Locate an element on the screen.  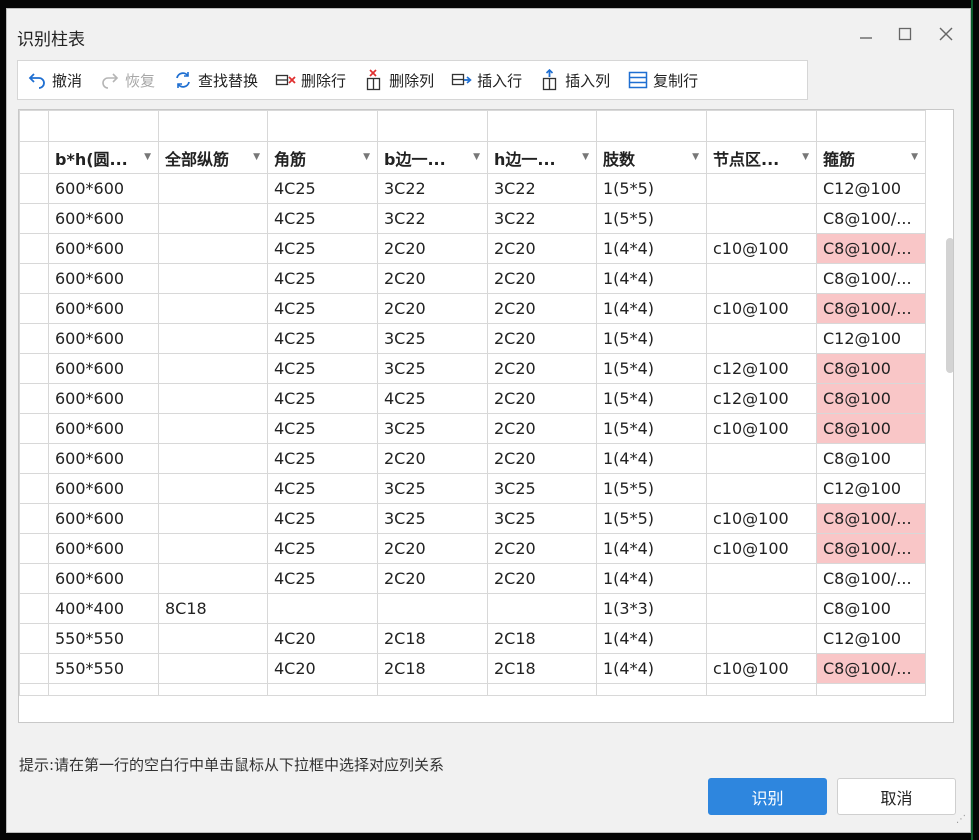
table-row: 600*600 4C25 3C22 3C22 1(5*5) C12@100 is located at coordinates (472, 188).